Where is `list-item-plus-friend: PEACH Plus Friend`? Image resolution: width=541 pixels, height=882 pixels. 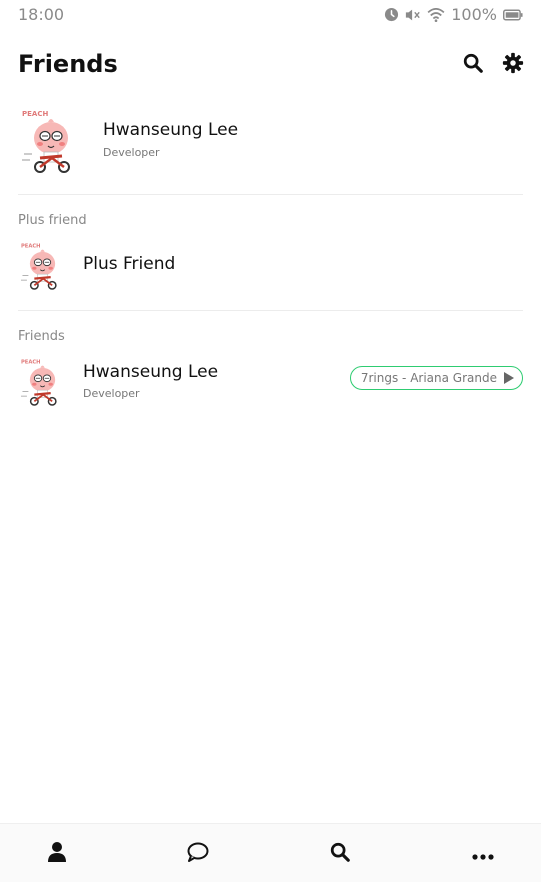 list-item-plus-friend: PEACH Plus Friend is located at coordinates (270, 266).